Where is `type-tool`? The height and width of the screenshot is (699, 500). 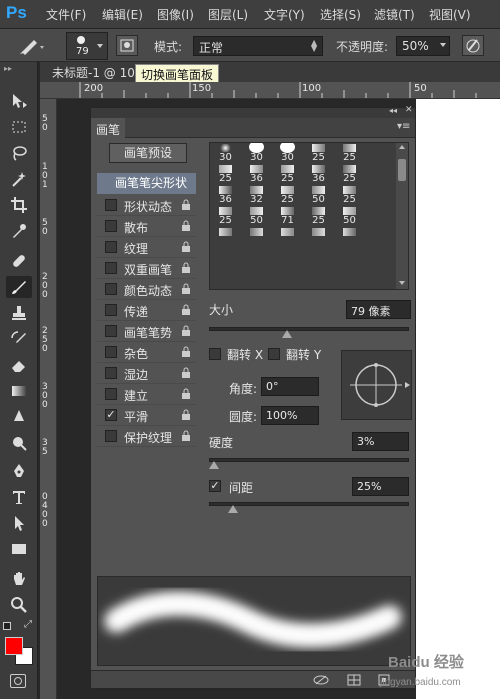 type-tool is located at coordinates (19, 497).